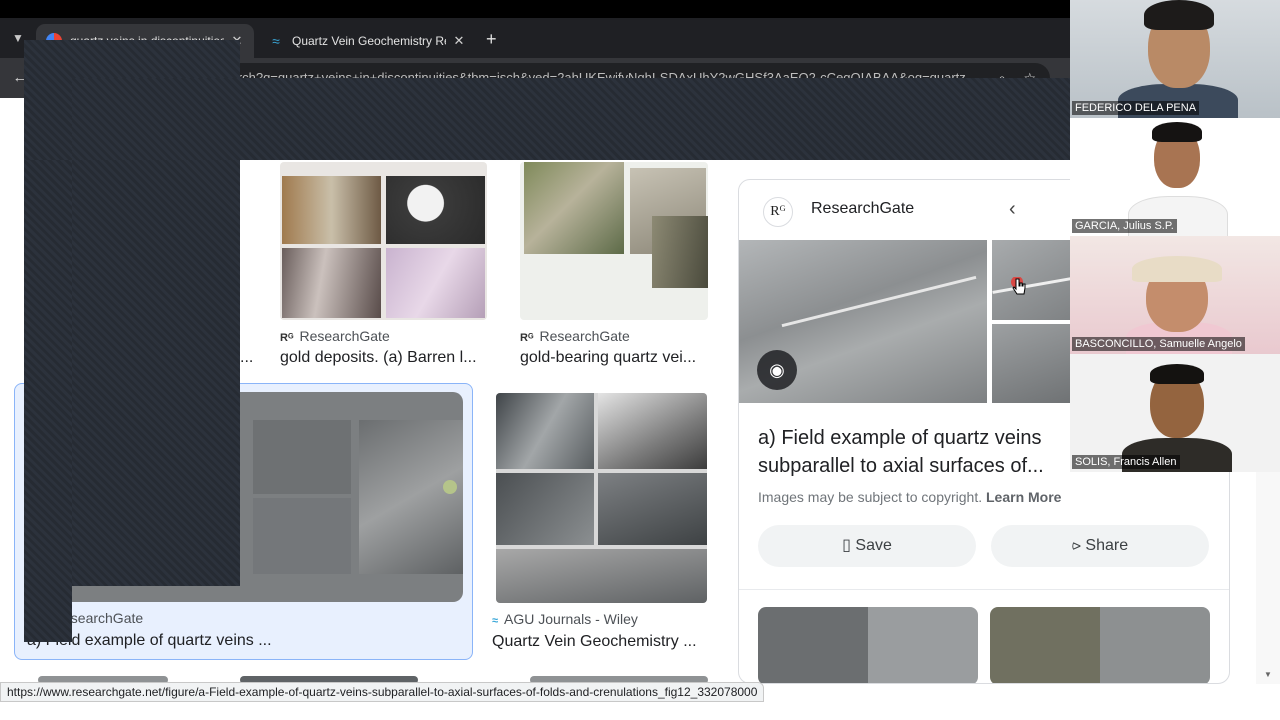 Image resolution: width=1280 pixels, height=720 pixels. I want to click on participant-name: FEDERICO DELA PENA, so click(1136, 108).